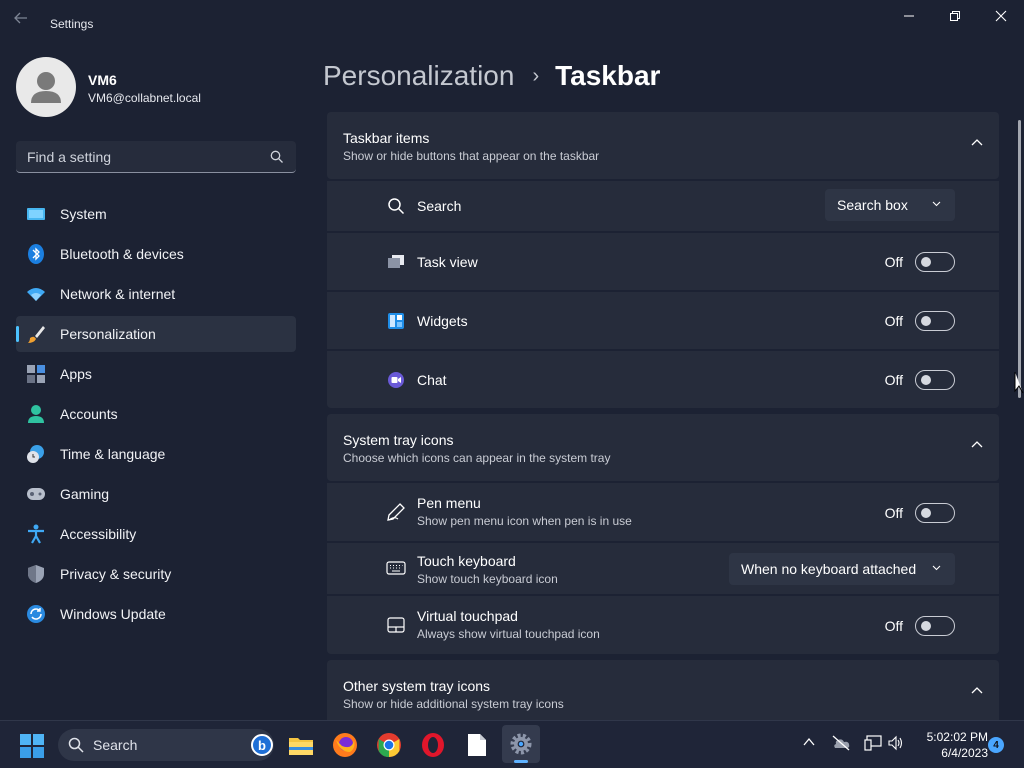  I want to click on touch-keyboard-description: Show touch keyboard icon, so click(487, 579).